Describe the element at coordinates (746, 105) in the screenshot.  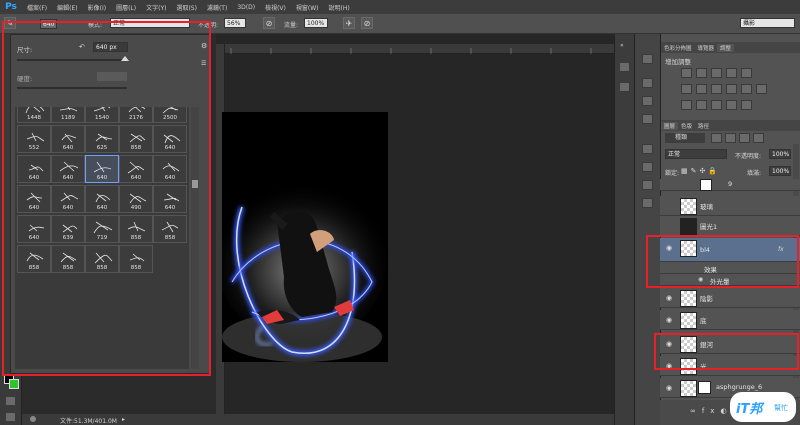
I see `selective-color-icon` at that location.